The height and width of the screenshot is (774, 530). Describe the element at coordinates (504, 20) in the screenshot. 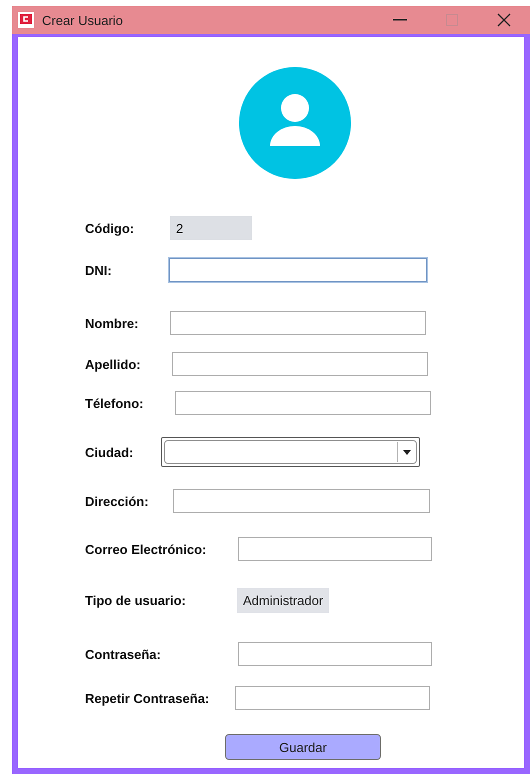

I see `close-icon` at that location.